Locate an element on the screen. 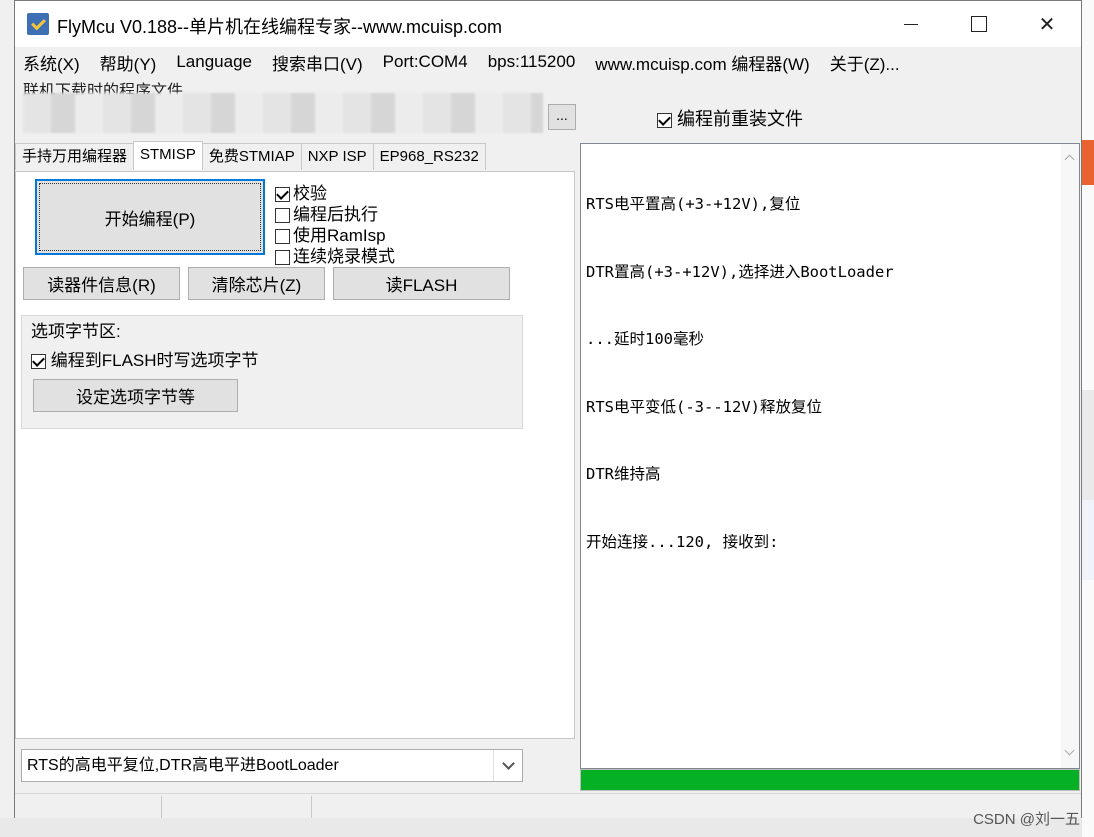 The image size is (1094, 837). menu-bps: bps:115200 is located at coordinates (532, 62).